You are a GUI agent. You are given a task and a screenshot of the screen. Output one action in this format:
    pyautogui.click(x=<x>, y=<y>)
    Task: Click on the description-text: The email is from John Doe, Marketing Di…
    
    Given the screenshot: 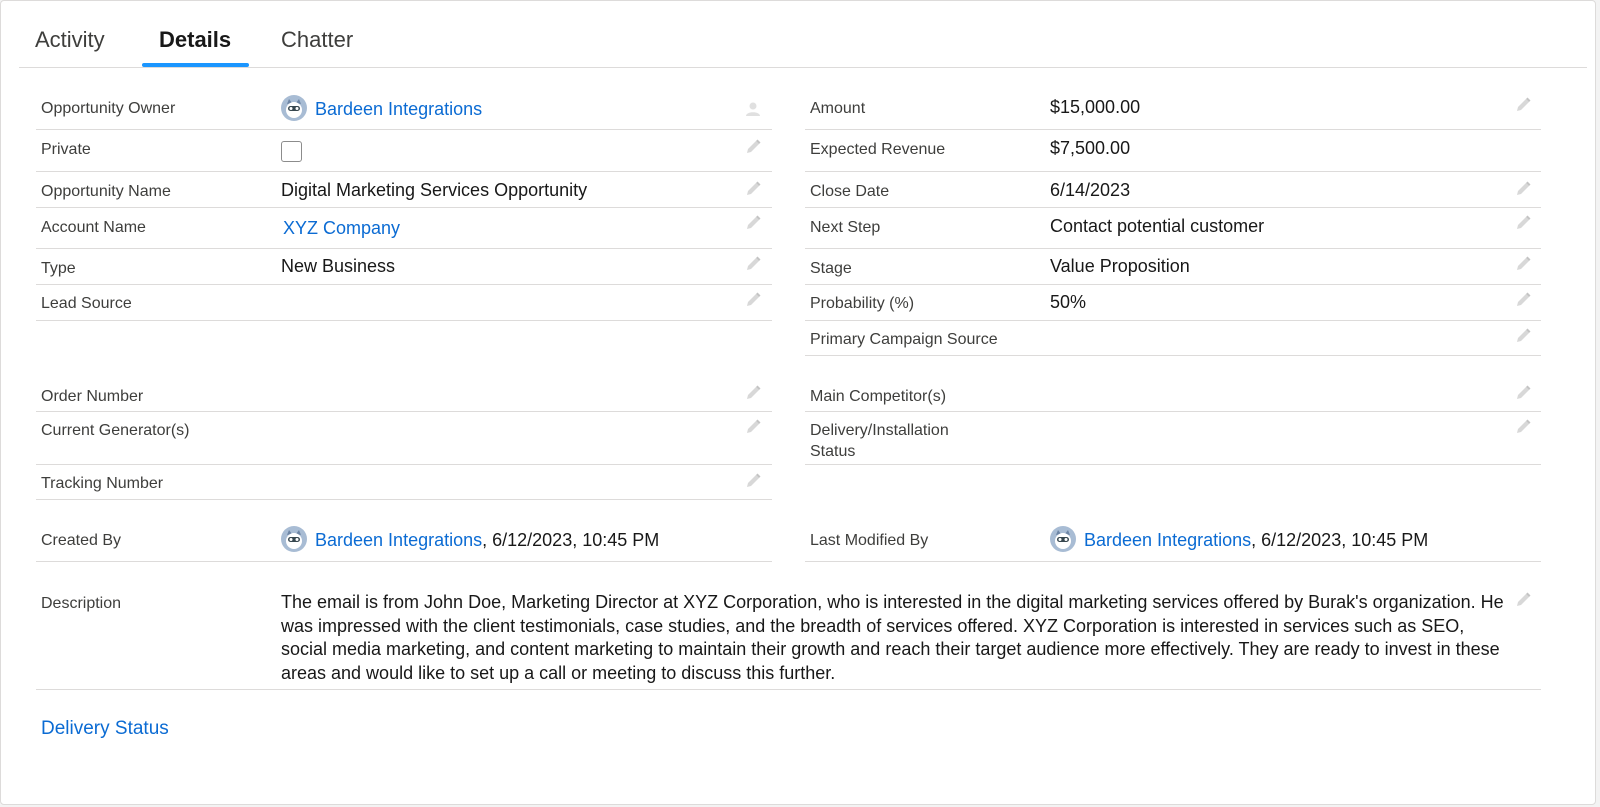 What is the action you would take?
    pyautogui.click(x=892, y=637)
    